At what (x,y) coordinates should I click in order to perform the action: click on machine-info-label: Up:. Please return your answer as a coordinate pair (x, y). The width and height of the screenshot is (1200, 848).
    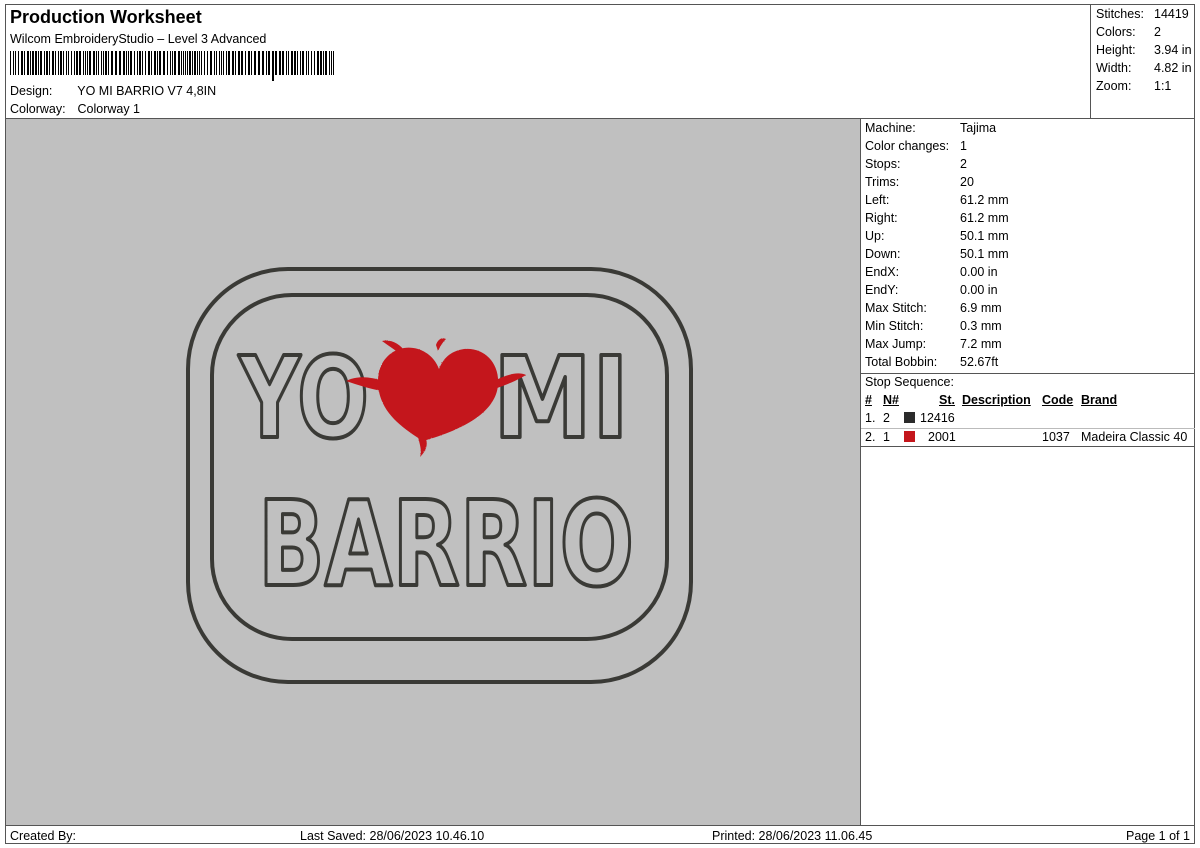
    Looking at the image, I should click on (875, 236).